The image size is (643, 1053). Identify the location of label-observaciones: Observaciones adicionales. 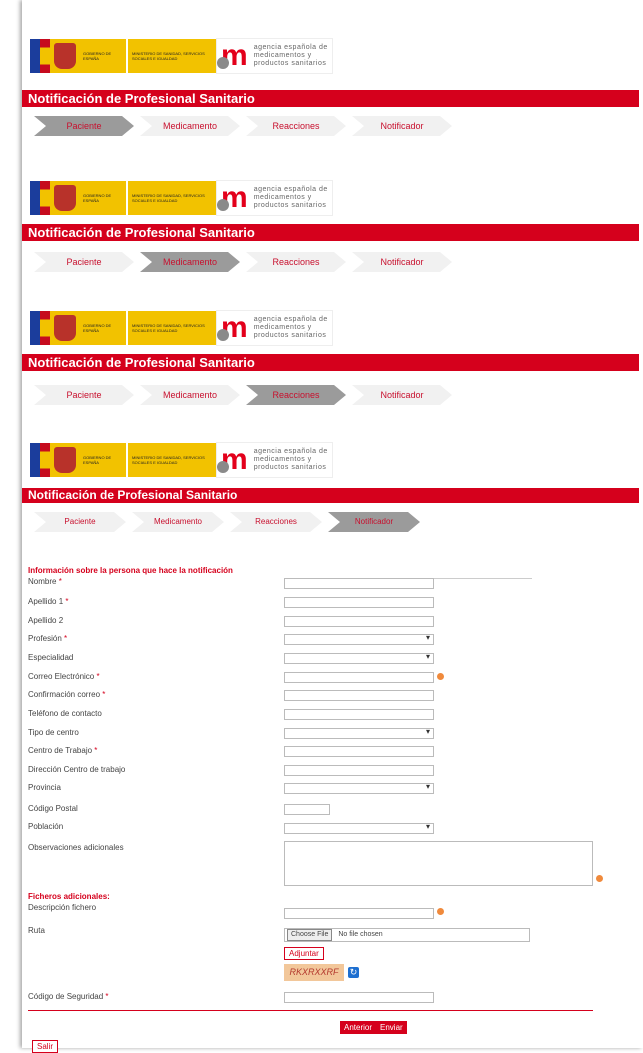
(76, 847).